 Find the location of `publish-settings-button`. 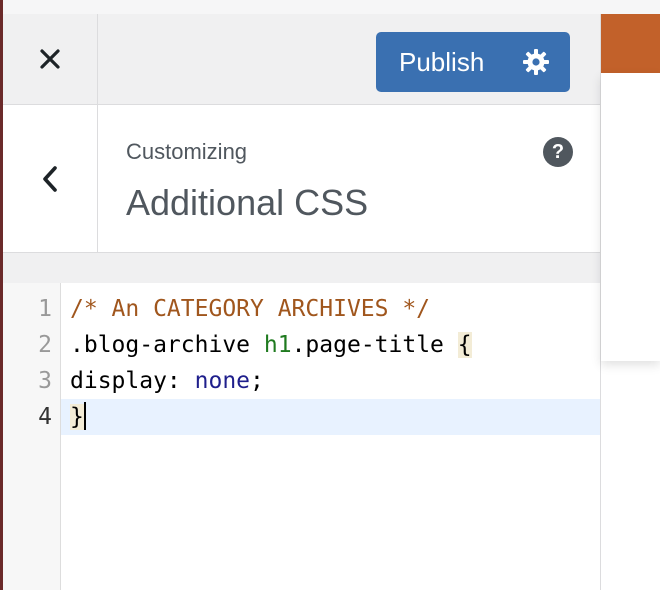

publish-settings-button is located at coordinates (536, 62).